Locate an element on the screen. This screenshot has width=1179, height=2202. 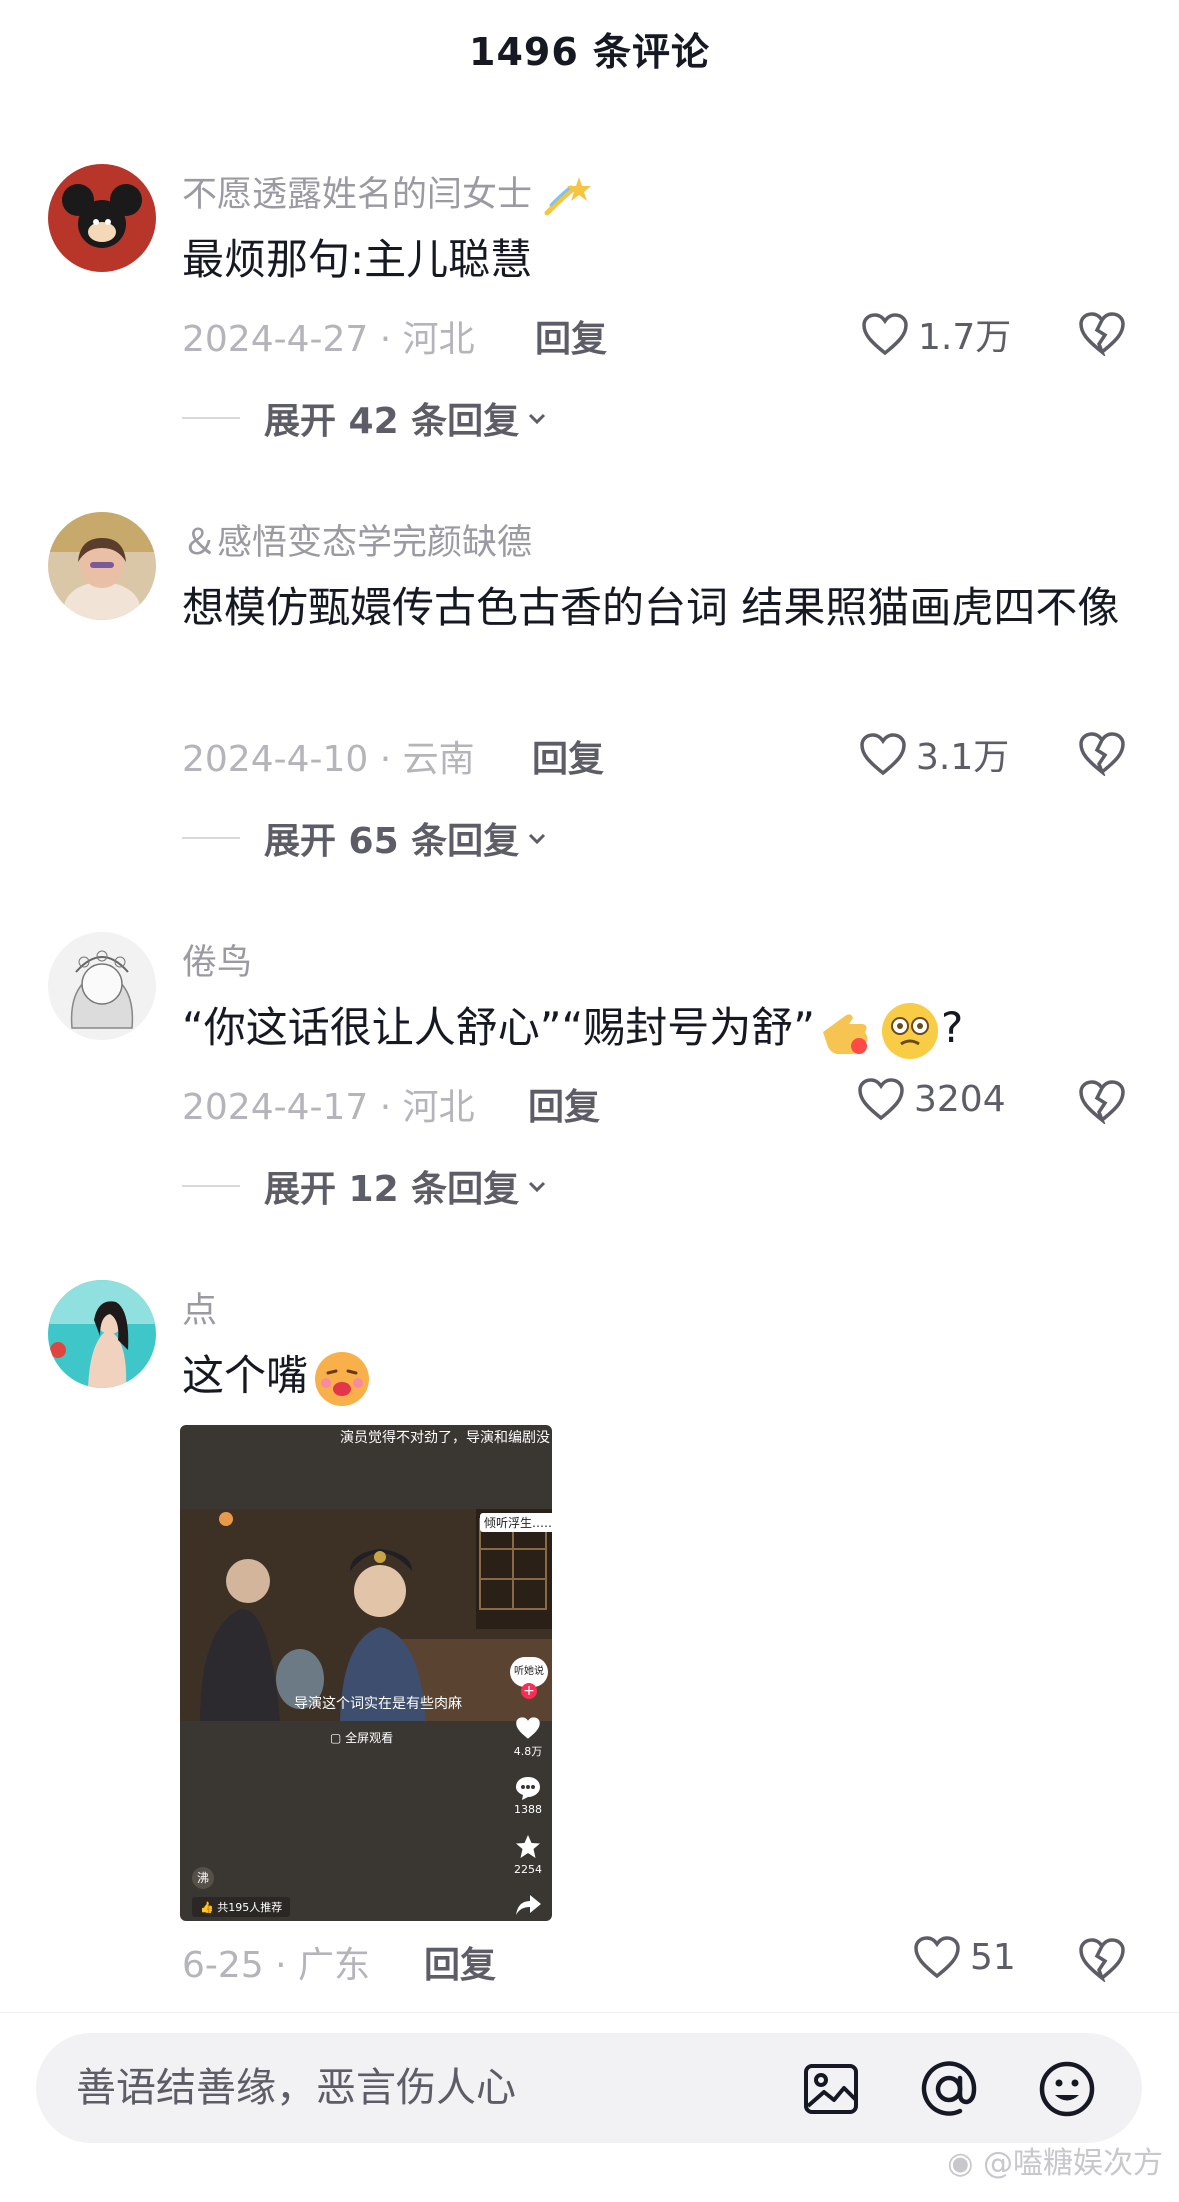
pointing-hand-emoji is located at coordinates (845, 1033).